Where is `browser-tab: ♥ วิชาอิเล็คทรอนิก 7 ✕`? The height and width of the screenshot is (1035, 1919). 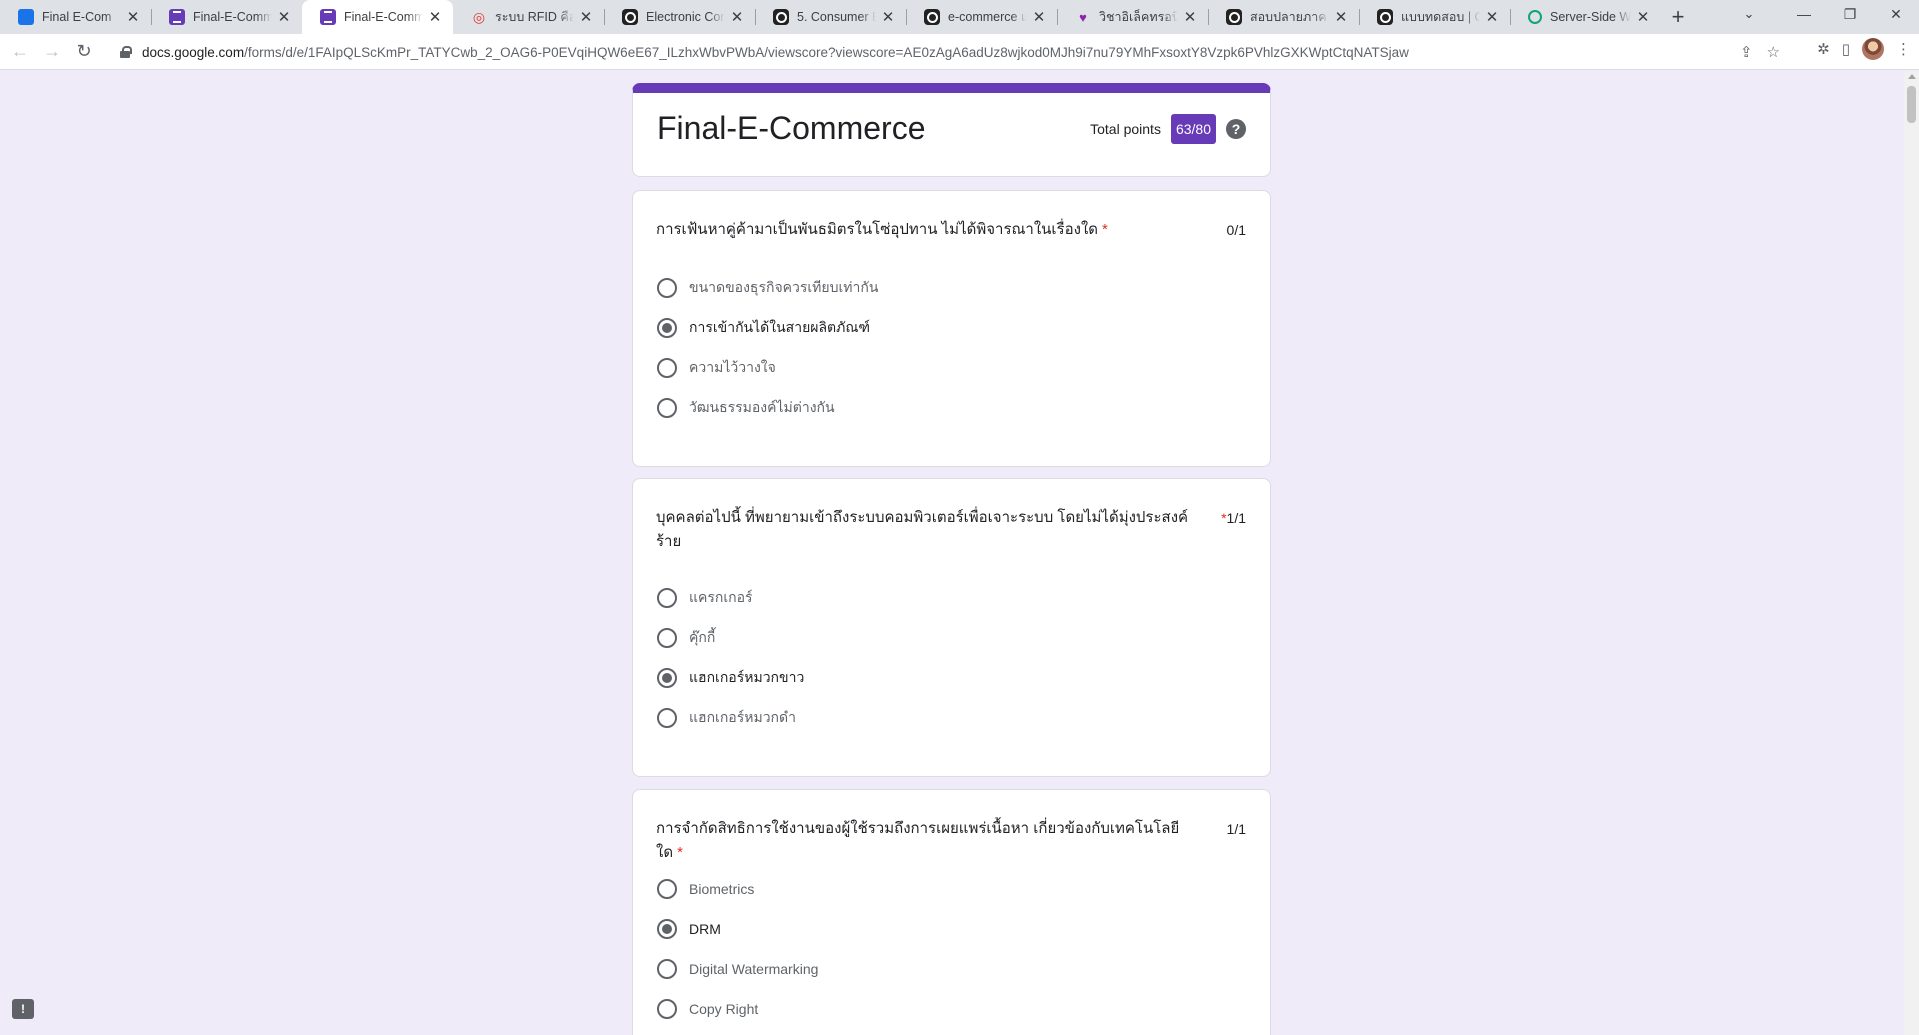
browser-tab: ♥ วิชาอิเล็คทรอนิก 7 ✕ is located at coordinates (1132, 17).